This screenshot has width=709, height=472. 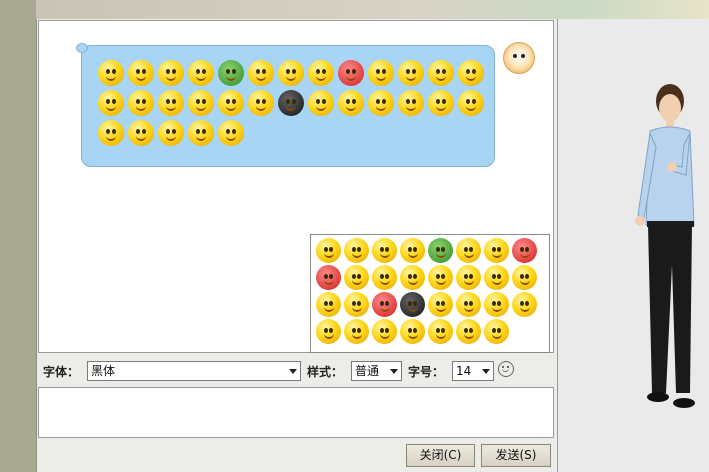 I want to click on message-emoji-list, so click(x=293, y=103).